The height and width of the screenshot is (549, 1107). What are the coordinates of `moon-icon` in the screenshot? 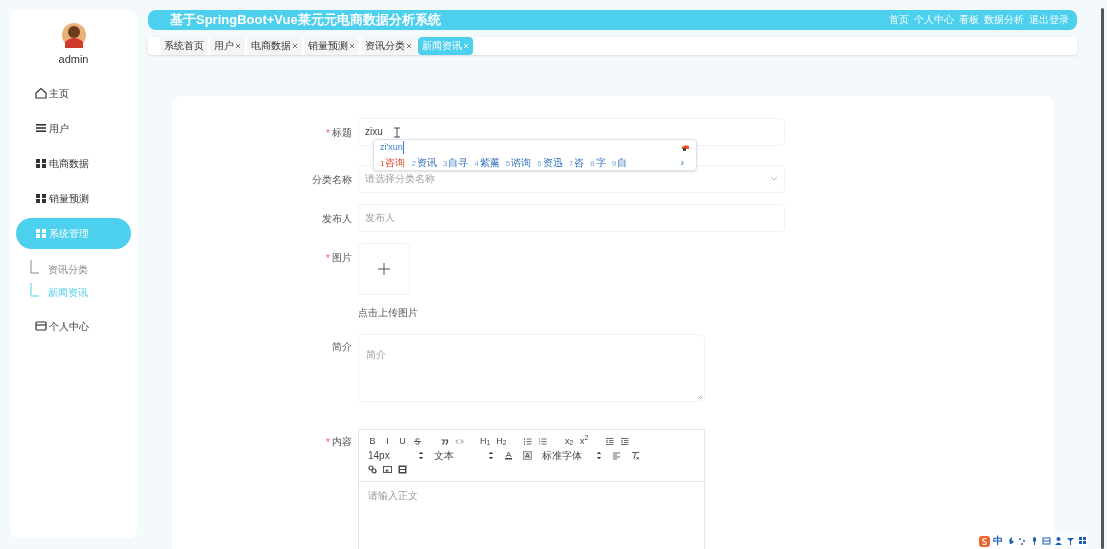 It's located at (1010, 541).